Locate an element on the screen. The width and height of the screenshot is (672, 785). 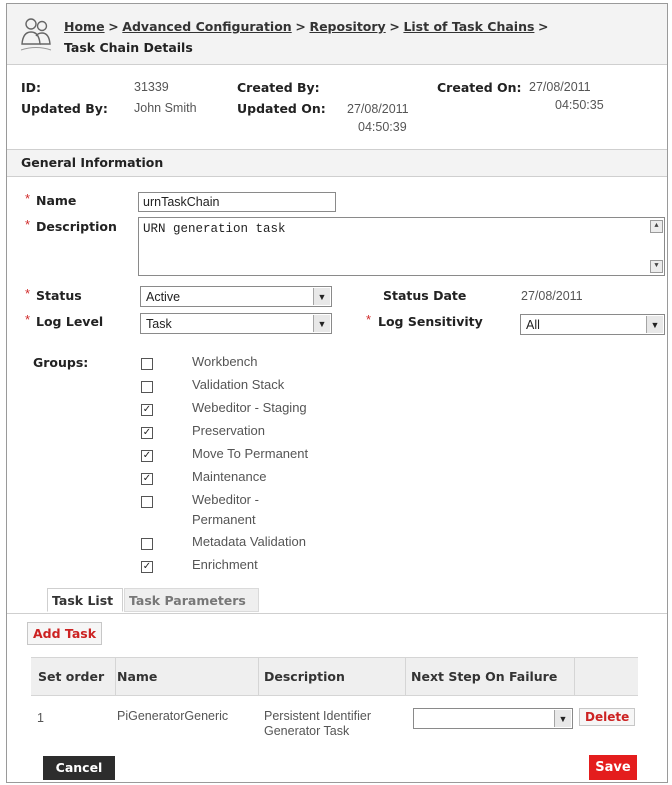
row-set-order: 1 is located at coordinates (40, 718).